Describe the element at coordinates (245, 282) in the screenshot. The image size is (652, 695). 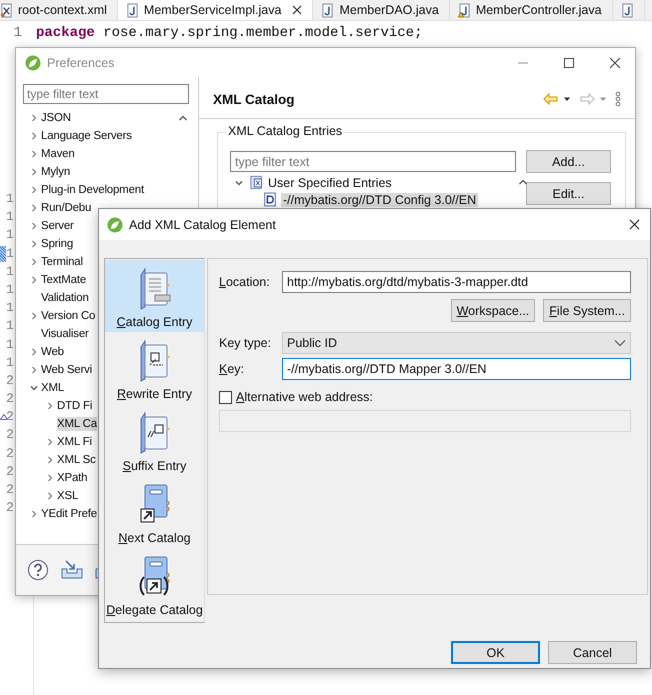
I see `field-label: Location:` at that location.